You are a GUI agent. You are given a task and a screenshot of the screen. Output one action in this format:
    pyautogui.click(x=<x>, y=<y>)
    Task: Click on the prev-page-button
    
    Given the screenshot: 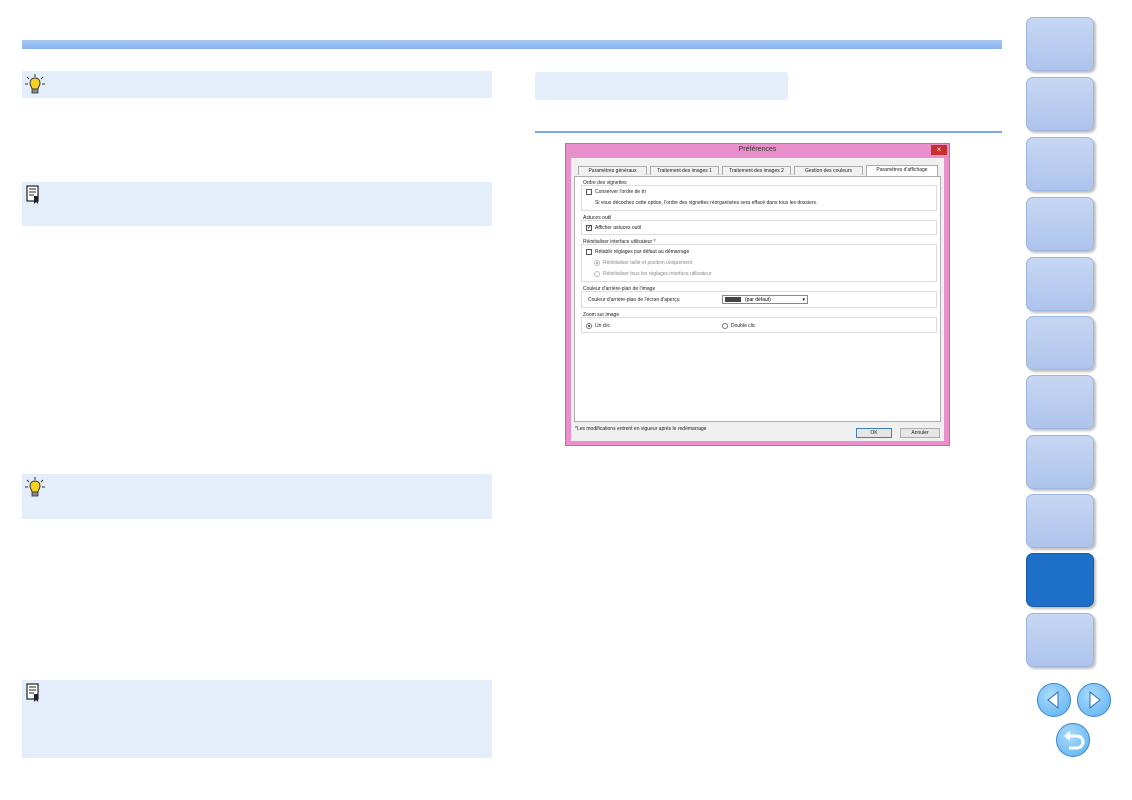 What is the action you would take?
    pyautogui.click(x=1054, y=700)
    